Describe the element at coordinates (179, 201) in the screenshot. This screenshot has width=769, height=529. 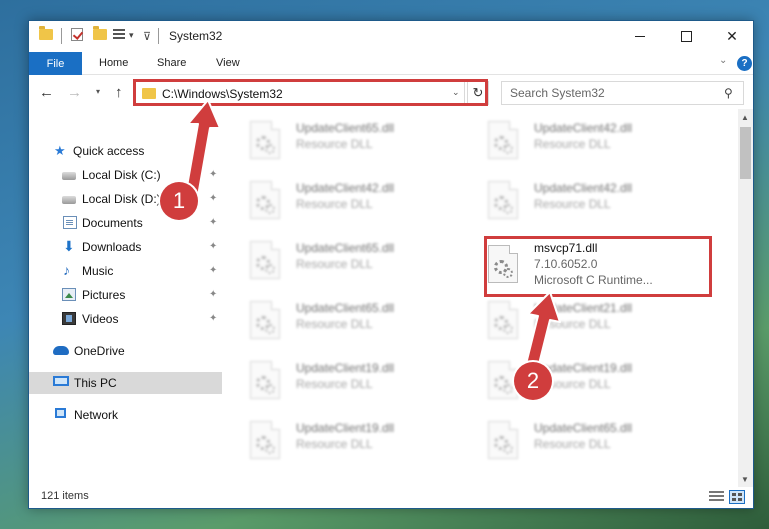
I see `step-1-badge: 1` at that location.